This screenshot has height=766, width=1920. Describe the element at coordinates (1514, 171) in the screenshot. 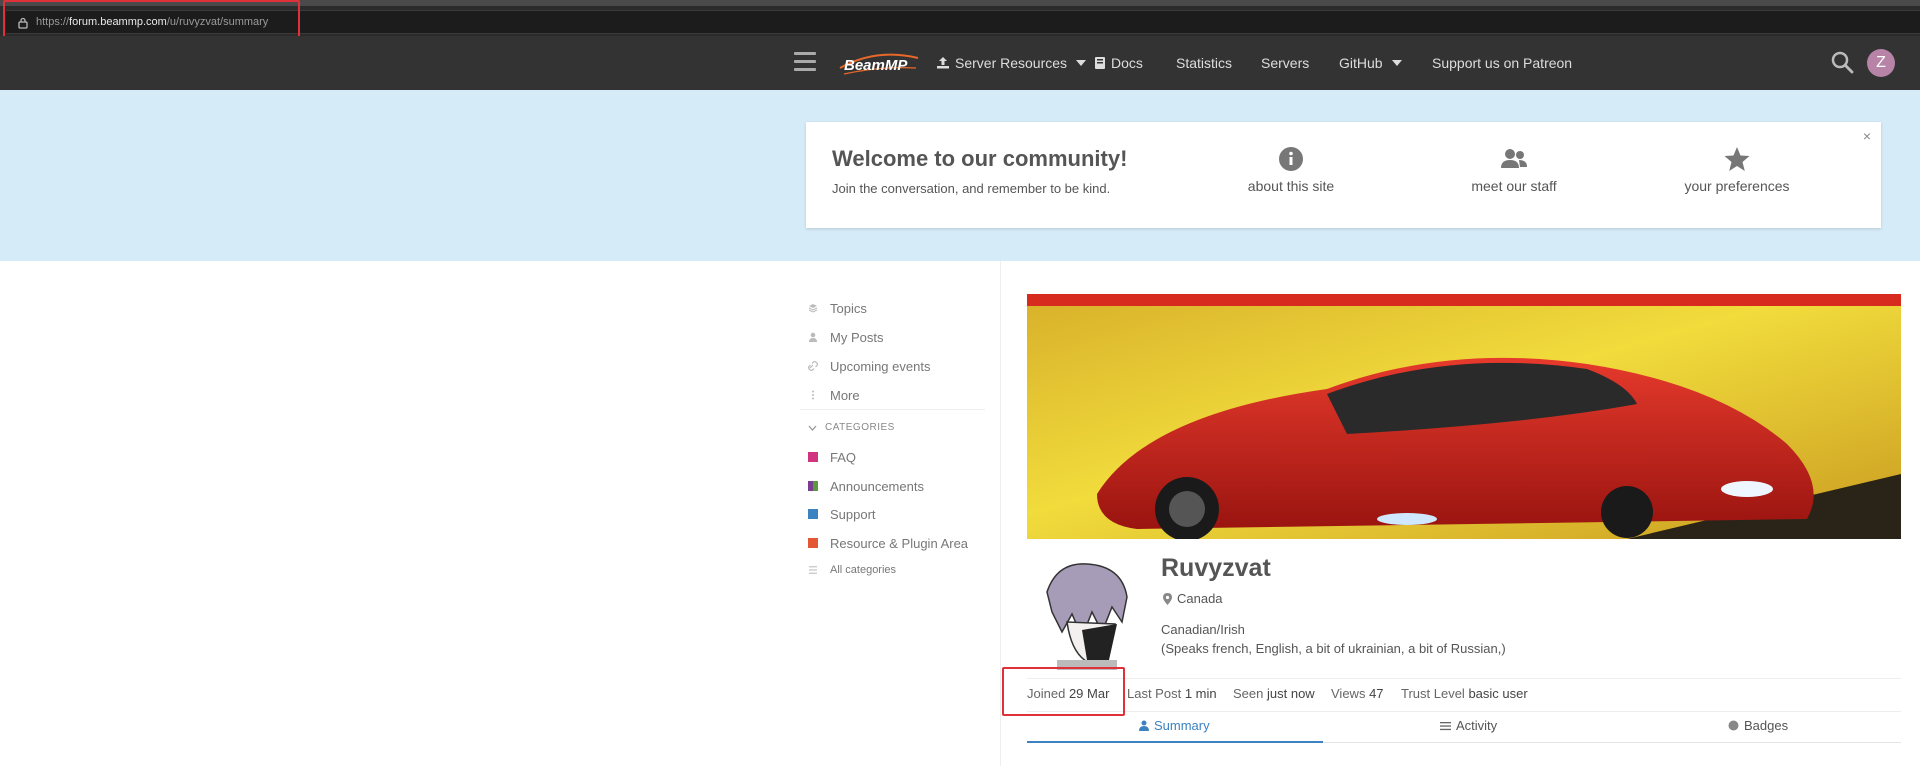

I see `meet-our-staff-link: meet our staff` at that location.